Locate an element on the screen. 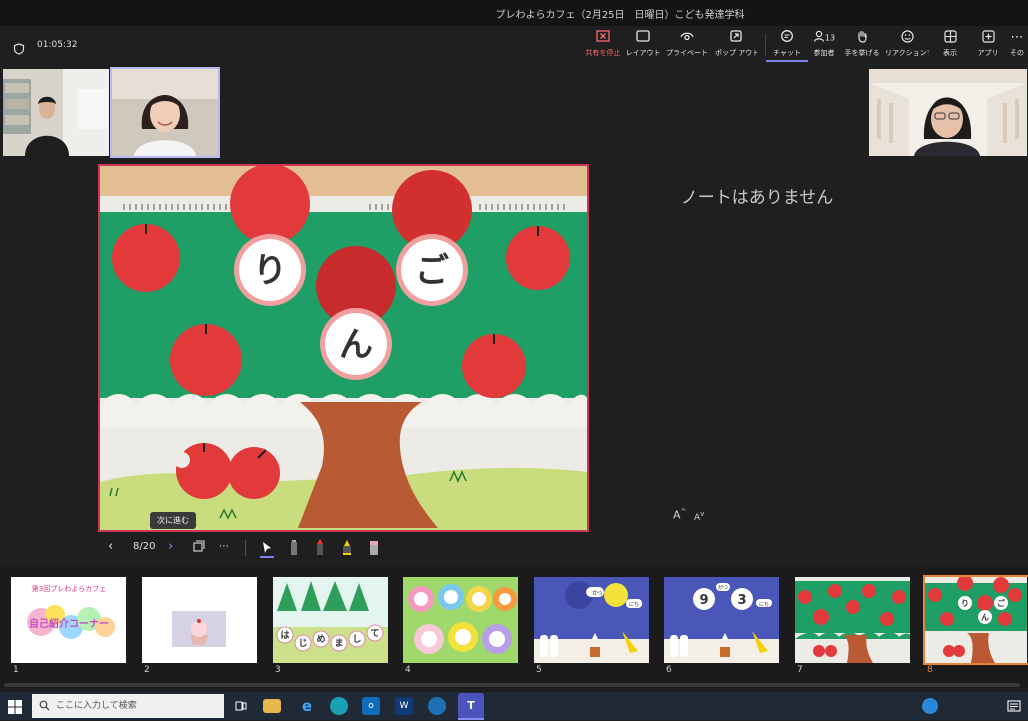  slide-thumbnail-3: はじめまして is located at coordinates (330, 620).